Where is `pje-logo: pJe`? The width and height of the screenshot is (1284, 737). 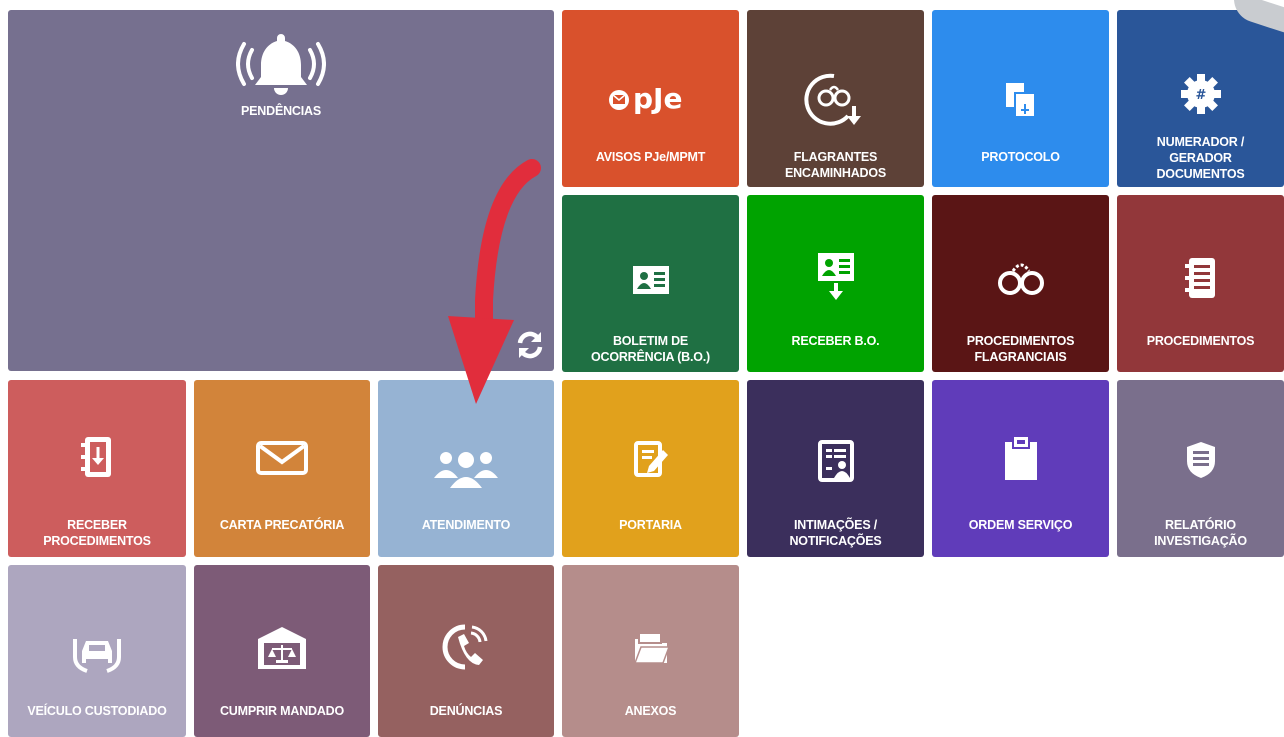 pje-logo: pJe is located at coordinates (650, 98).